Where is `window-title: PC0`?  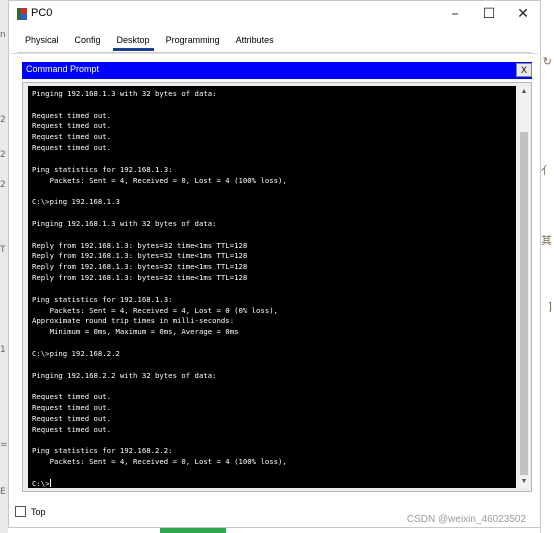
window-title: PC0 is located at coordinates (42, 13).